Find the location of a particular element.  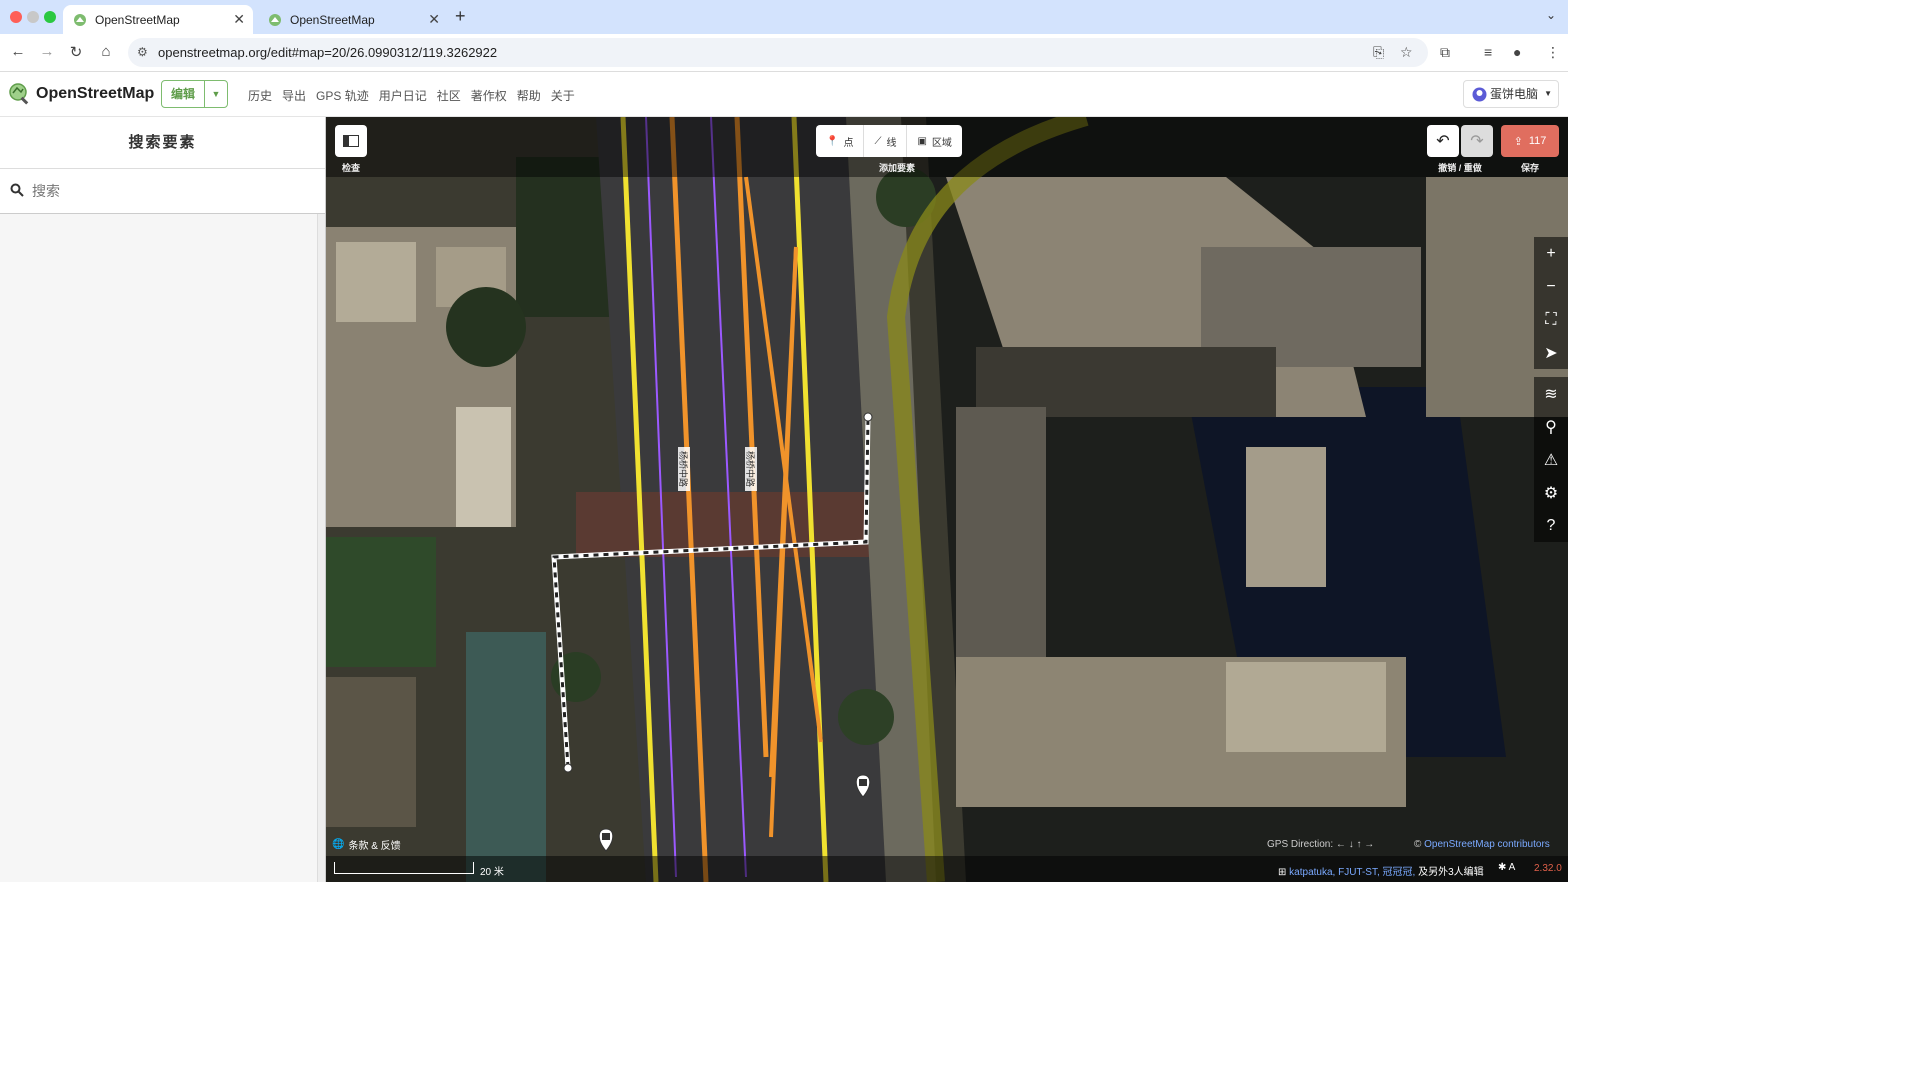

browser-tab-2: OpenStreetMap ✕ is located at coordinates (353, 19).